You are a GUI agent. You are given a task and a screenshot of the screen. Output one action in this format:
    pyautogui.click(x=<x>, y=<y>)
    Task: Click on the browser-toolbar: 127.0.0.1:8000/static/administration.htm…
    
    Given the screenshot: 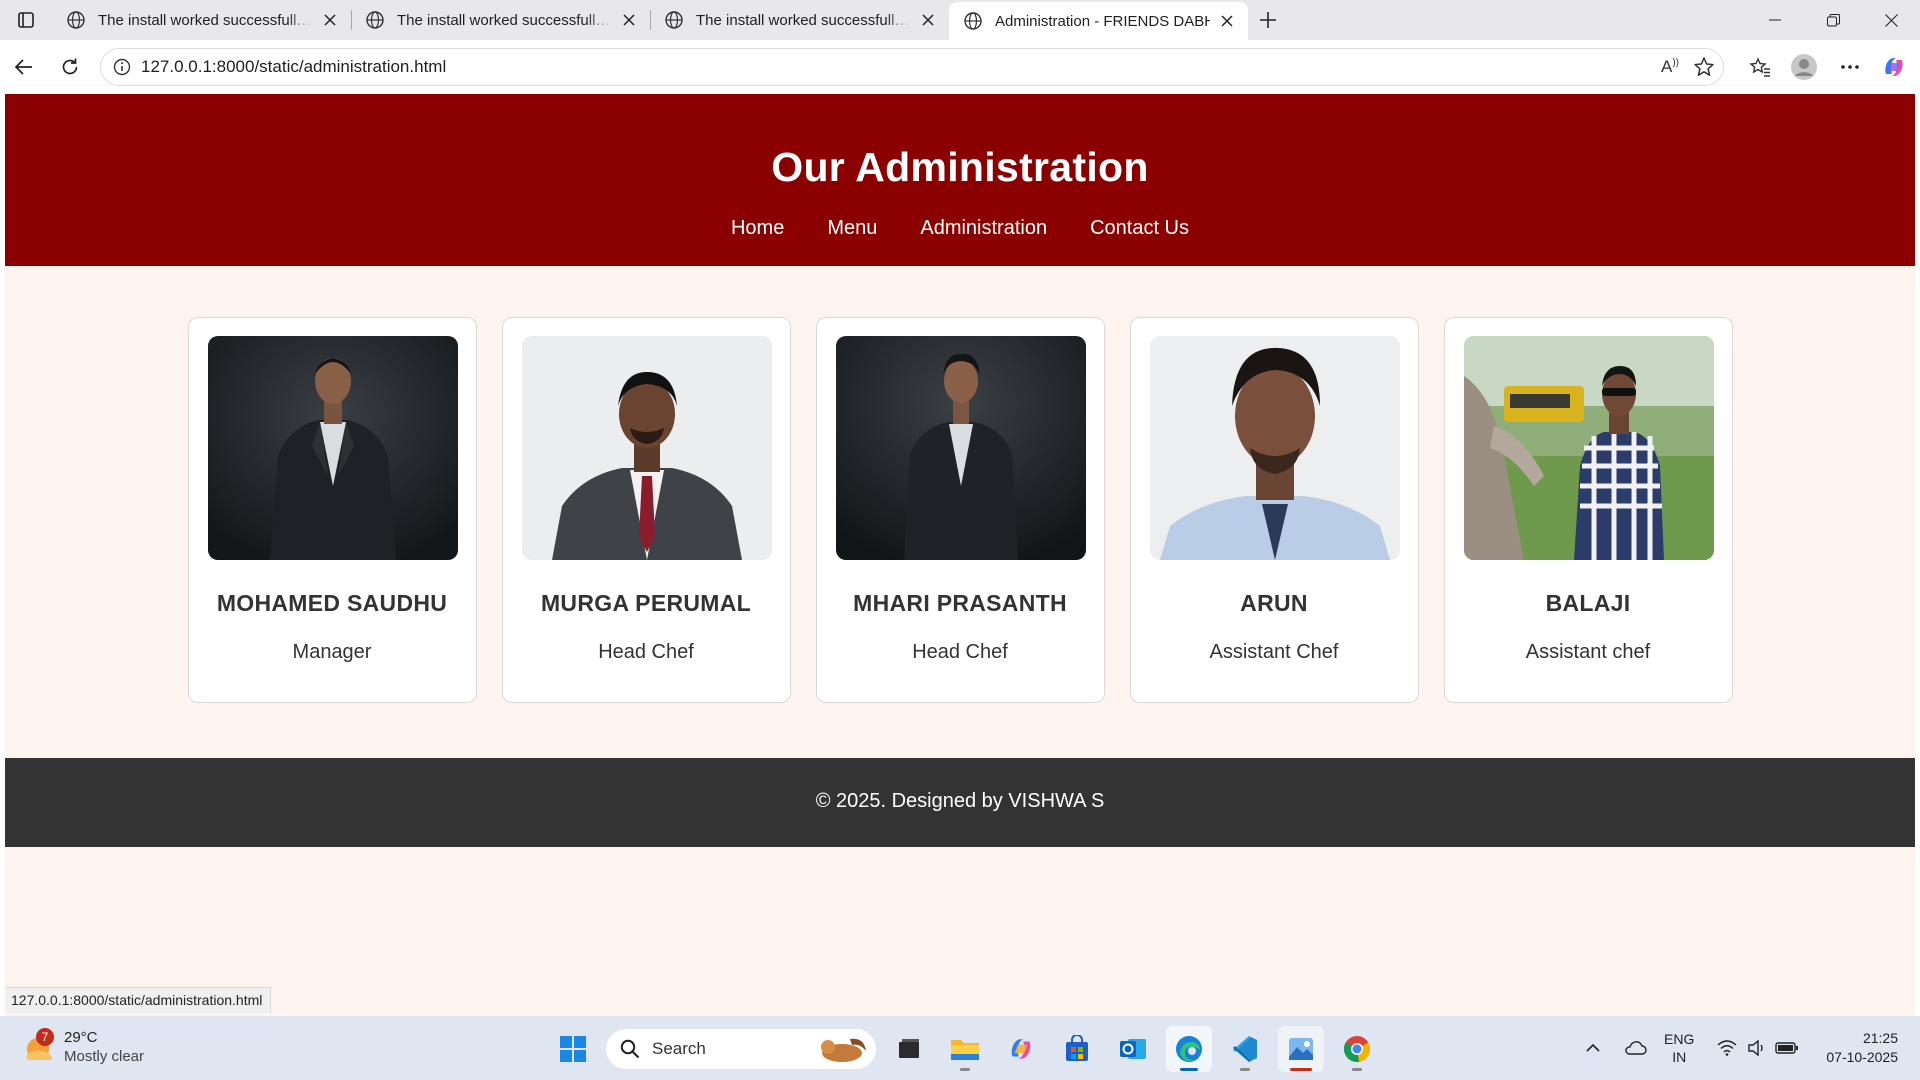 What is the action you would take?
    pyautogui.click(x=960, y=67)
    